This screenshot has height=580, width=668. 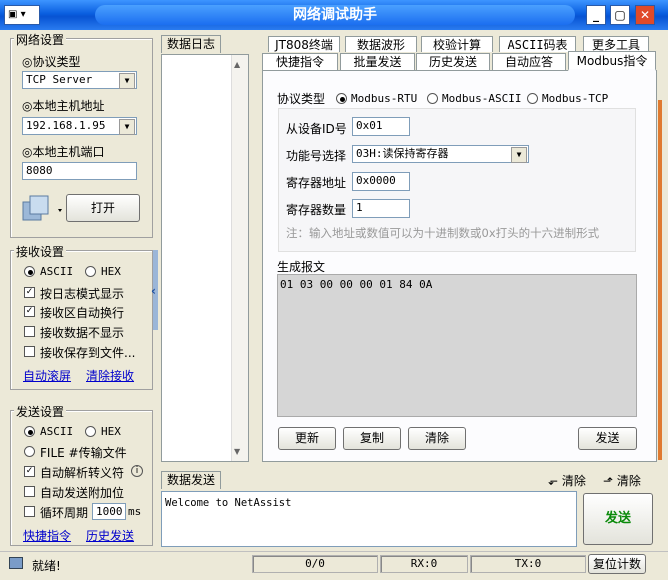 What do you see at coordinates (103, 208) in the screenshot?
I see `open-button: 打开` at bounding box center [103, 208].